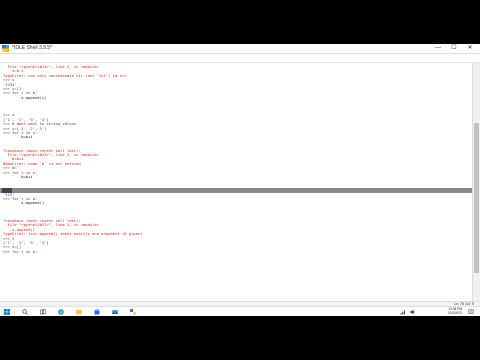 This screenshot has width=480, height=360. Describe the element at coordinates (240, 311) in the screenshot. I see `taskbar: 10:08 PM 12/4/2021` at that location.